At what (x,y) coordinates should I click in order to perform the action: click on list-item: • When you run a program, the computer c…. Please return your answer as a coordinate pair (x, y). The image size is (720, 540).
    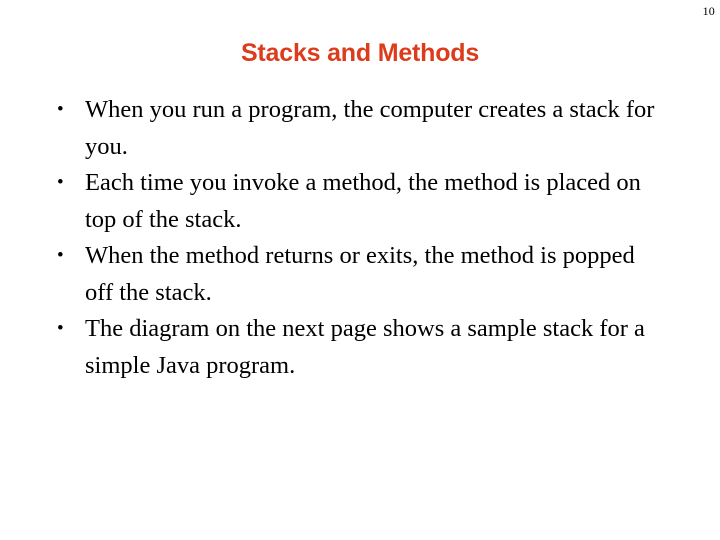
    Looking at the image, I should click on (358, 128).